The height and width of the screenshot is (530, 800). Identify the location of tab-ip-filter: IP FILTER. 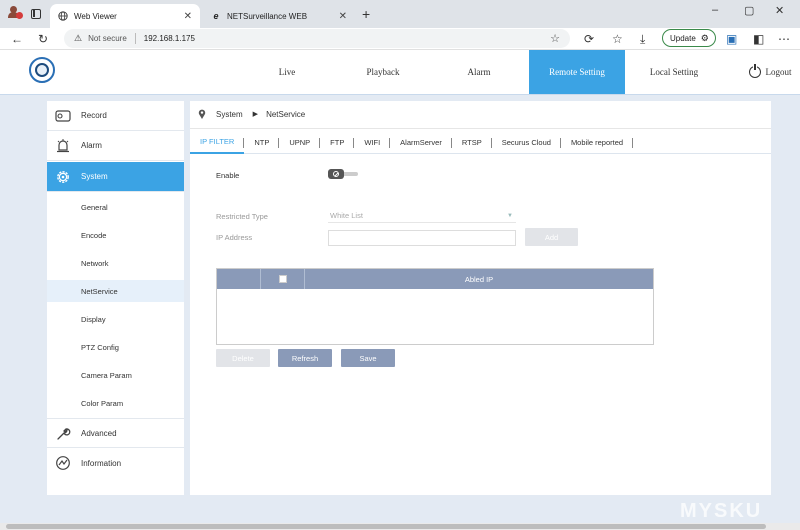
(217, 143).